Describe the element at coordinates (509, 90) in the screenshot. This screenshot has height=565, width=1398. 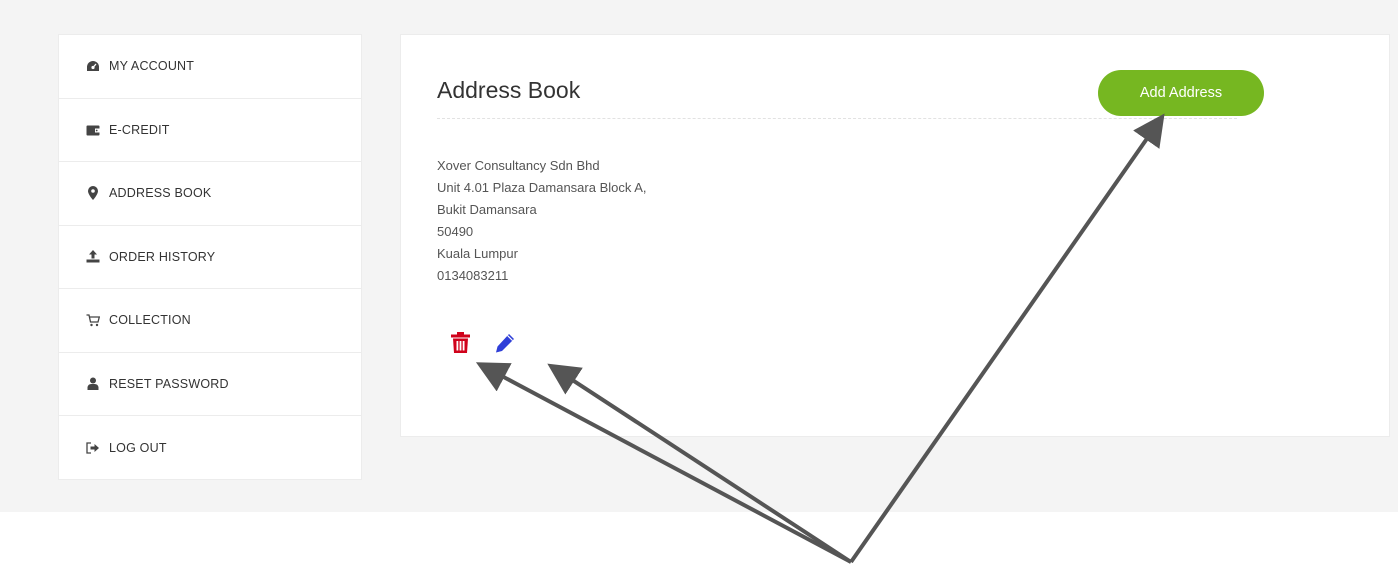
I see `page-title: Address Book` at that location.